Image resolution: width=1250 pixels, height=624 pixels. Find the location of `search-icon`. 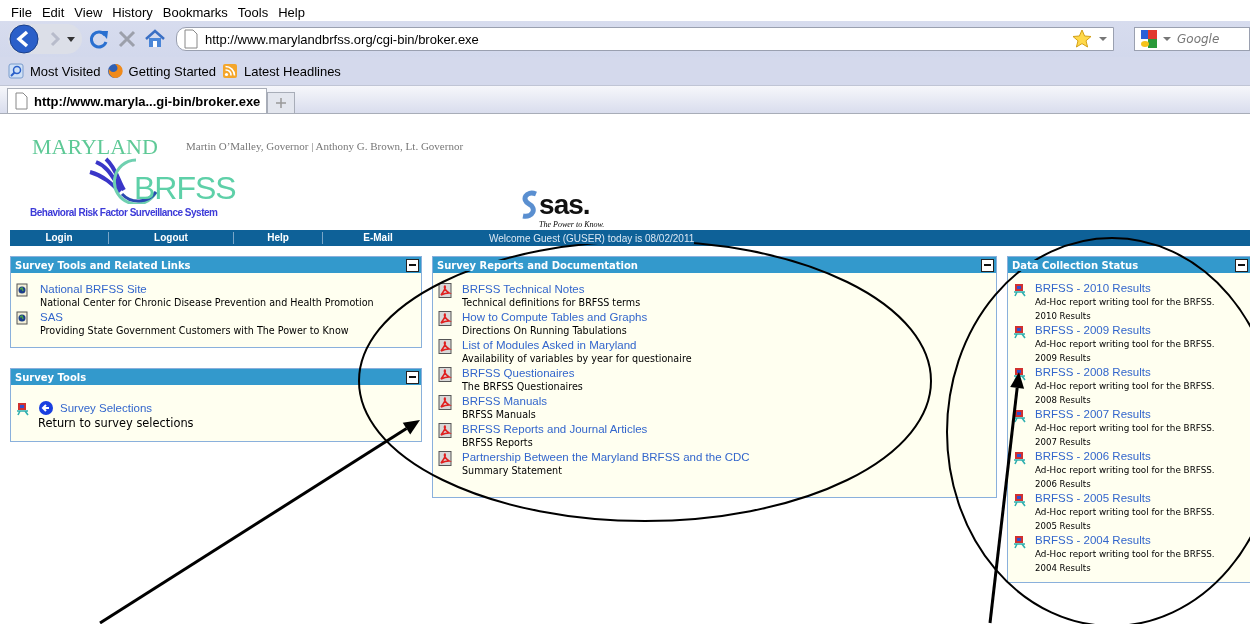

search-icon is located at coordinates (16, 71).